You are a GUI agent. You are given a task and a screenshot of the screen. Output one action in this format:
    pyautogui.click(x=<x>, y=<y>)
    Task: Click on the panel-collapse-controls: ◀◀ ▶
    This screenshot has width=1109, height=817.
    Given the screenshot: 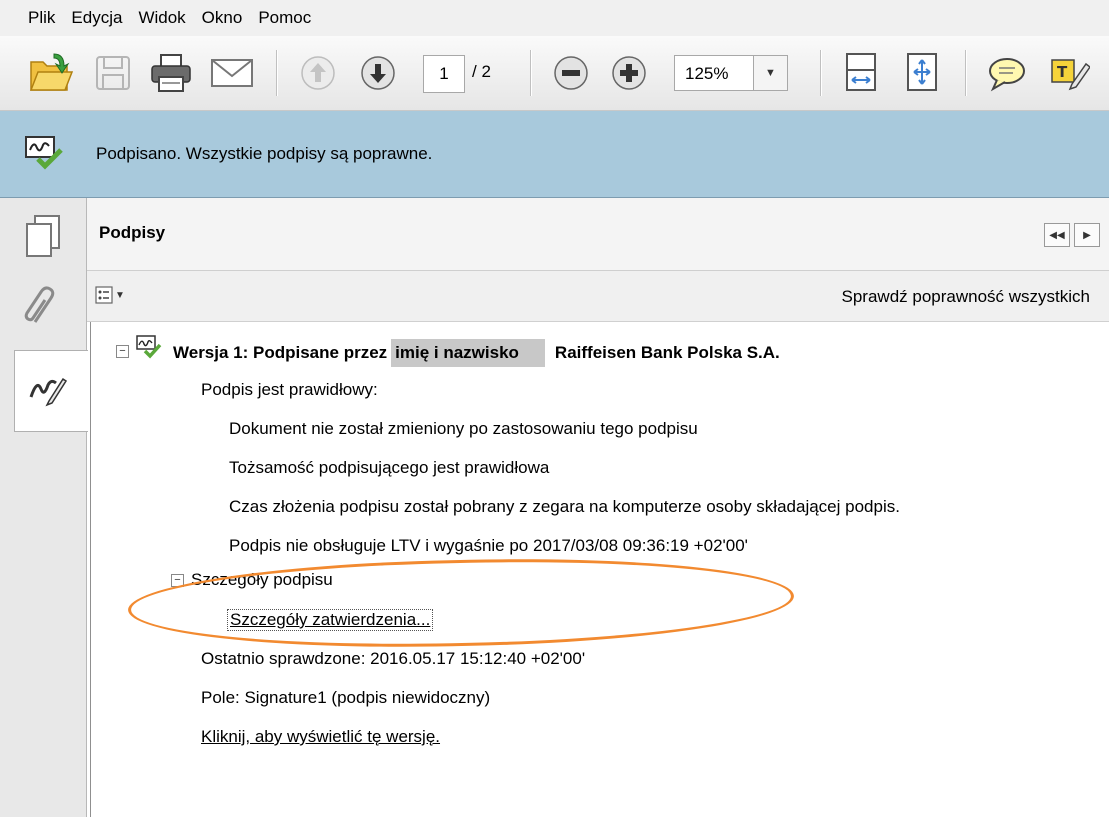 What is the action you would take?
    pyautogui.click(x=1074, y=235)
    